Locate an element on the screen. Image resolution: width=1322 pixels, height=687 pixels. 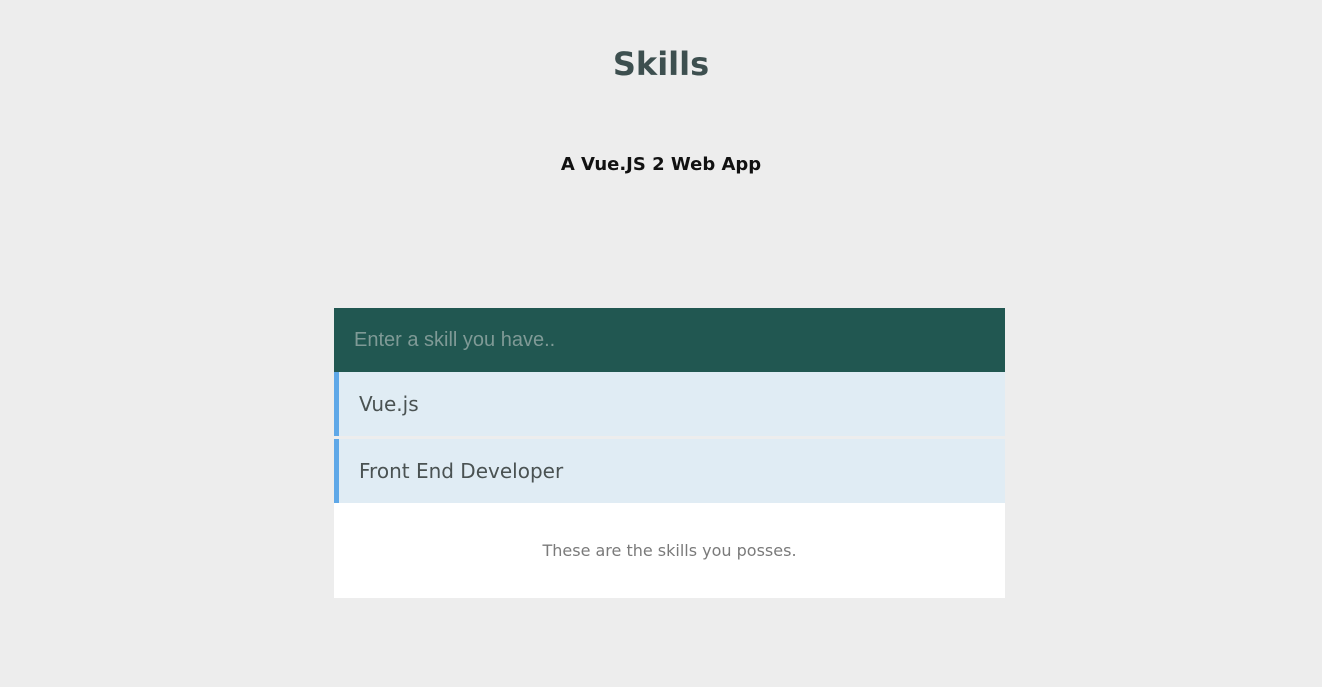
skills-footer-text: These are the skills you posses. is located at coordinates (669, 550).